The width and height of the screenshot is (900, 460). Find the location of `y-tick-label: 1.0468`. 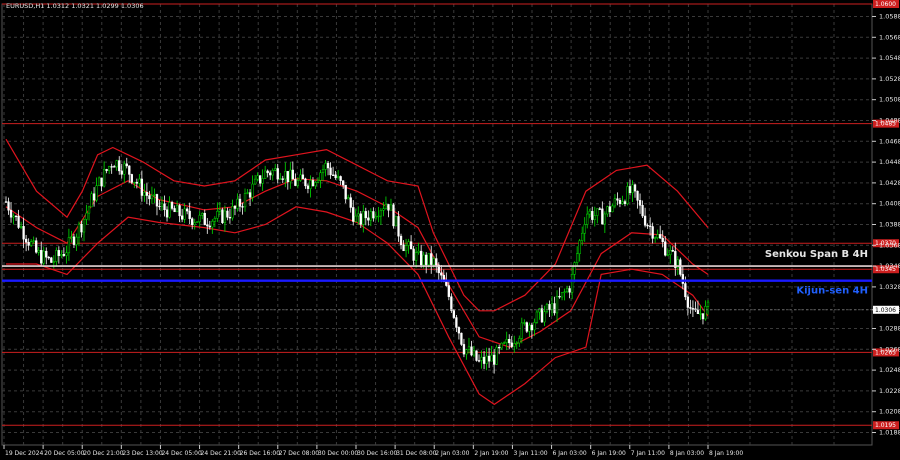

y-tick-label: 1.0468 is located at coordinates (889, 141).